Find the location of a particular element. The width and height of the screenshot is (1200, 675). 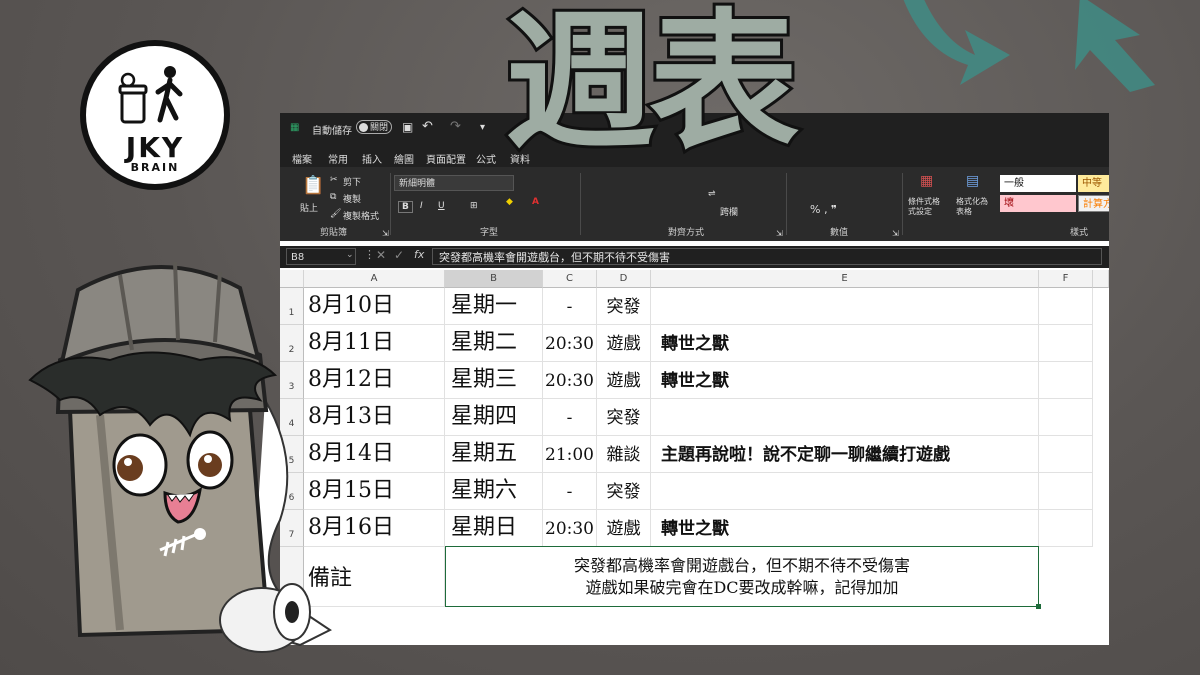

column-header-e: E is located at coordinates (845, 279).